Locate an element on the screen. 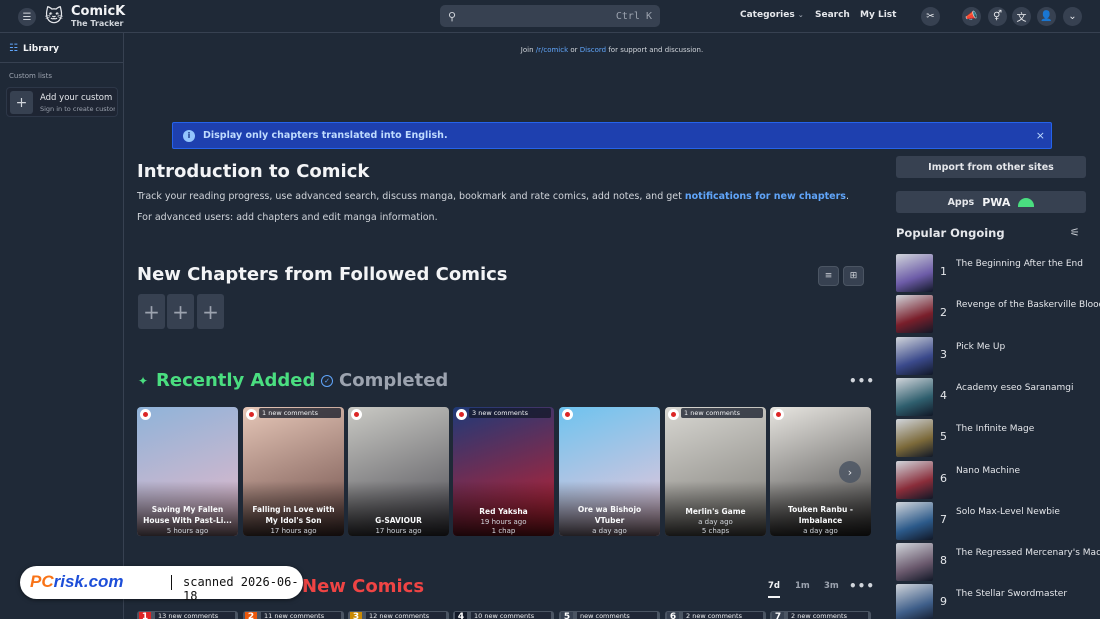 The width and height of the screenshot is (1100, 619). card-title-line-1: Ore wa Bishojo is located at coordinates (609, 509).